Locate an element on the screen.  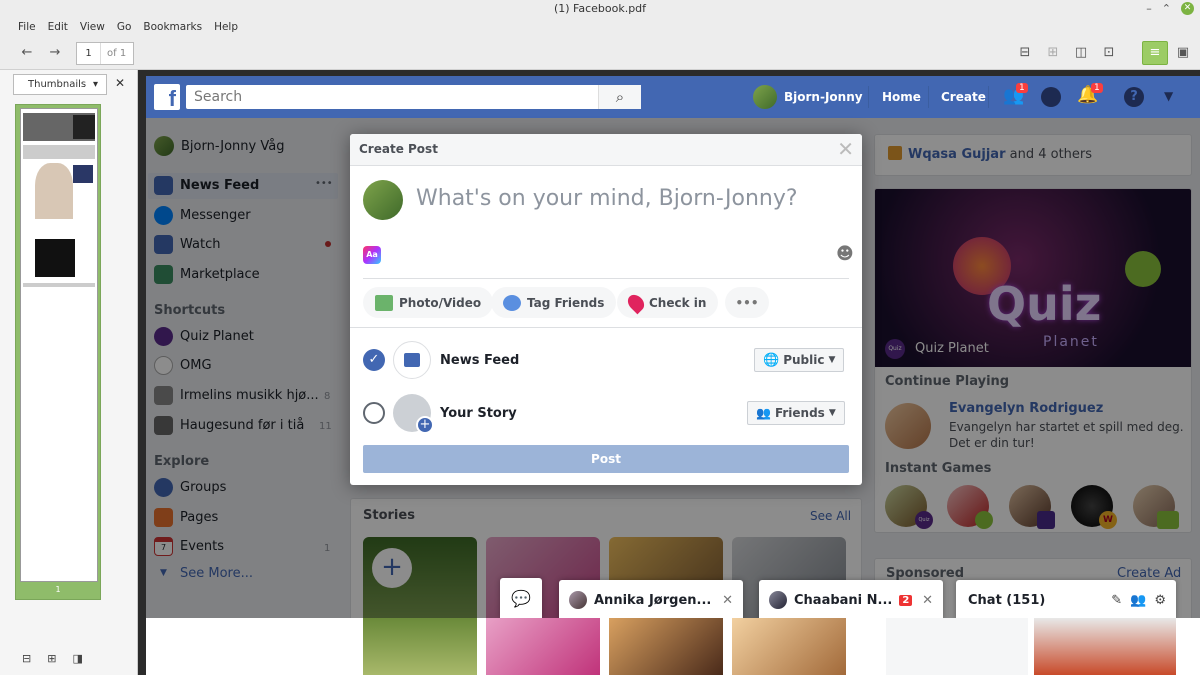
add-story-plus-icon: + is located at coordinates (425, 425).